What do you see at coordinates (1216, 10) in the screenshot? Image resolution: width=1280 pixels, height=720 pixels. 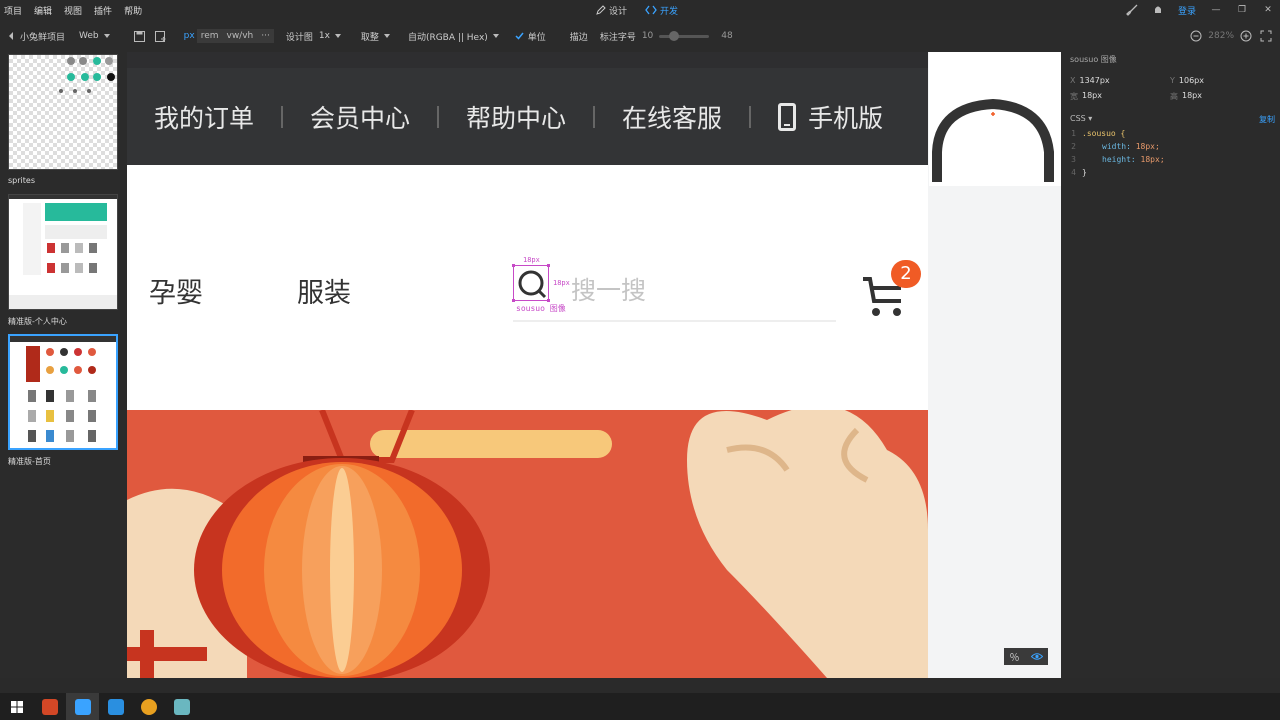 I see `minimize-icon: —` at bounding box center [1216, 10].